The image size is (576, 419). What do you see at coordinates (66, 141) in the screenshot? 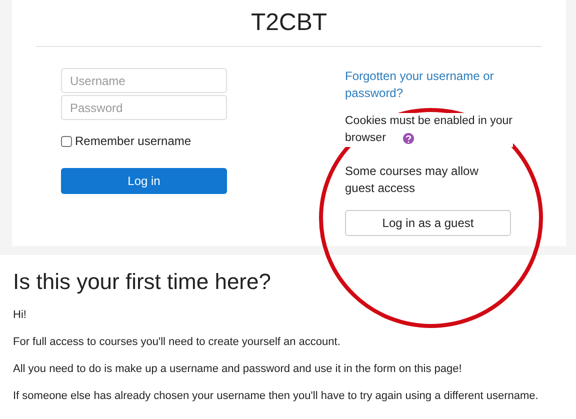
I see `remember-checkbox` at bounding box center [66, 141].